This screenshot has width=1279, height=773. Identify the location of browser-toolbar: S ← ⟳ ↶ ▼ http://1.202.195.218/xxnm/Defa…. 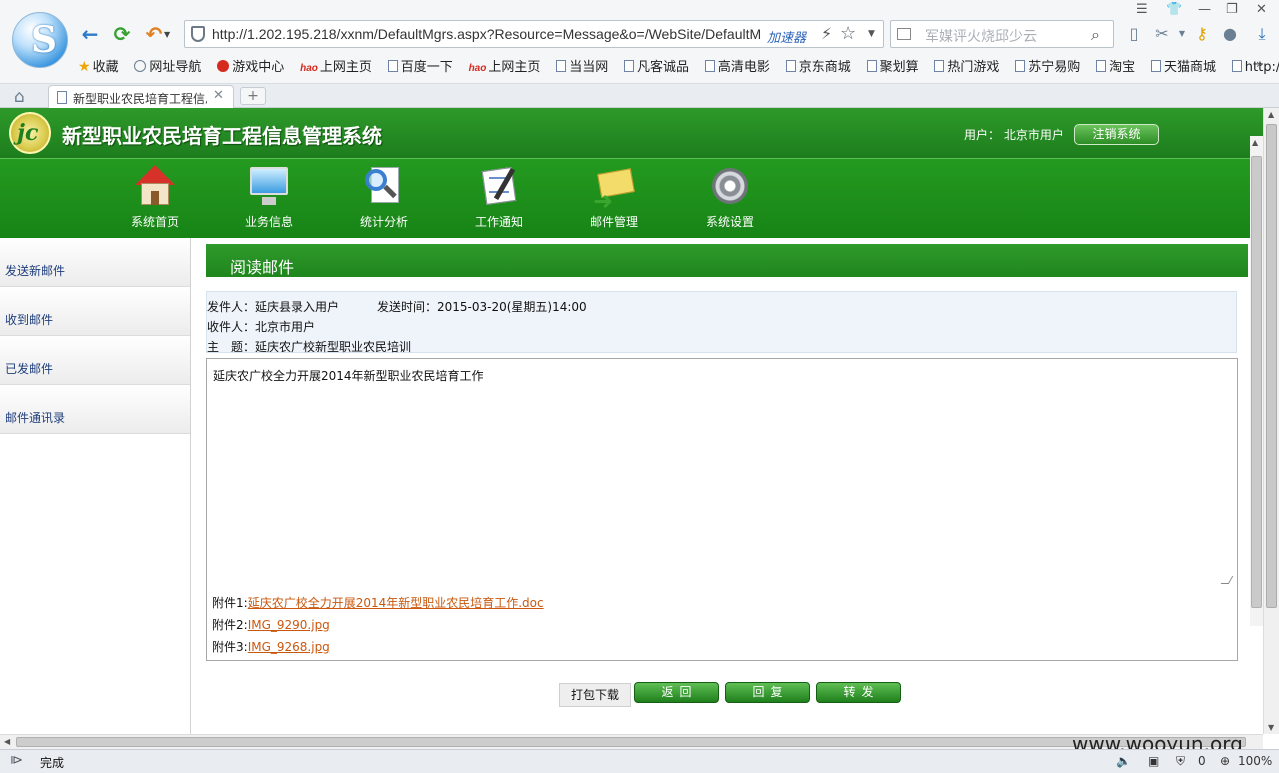
(639, 42).